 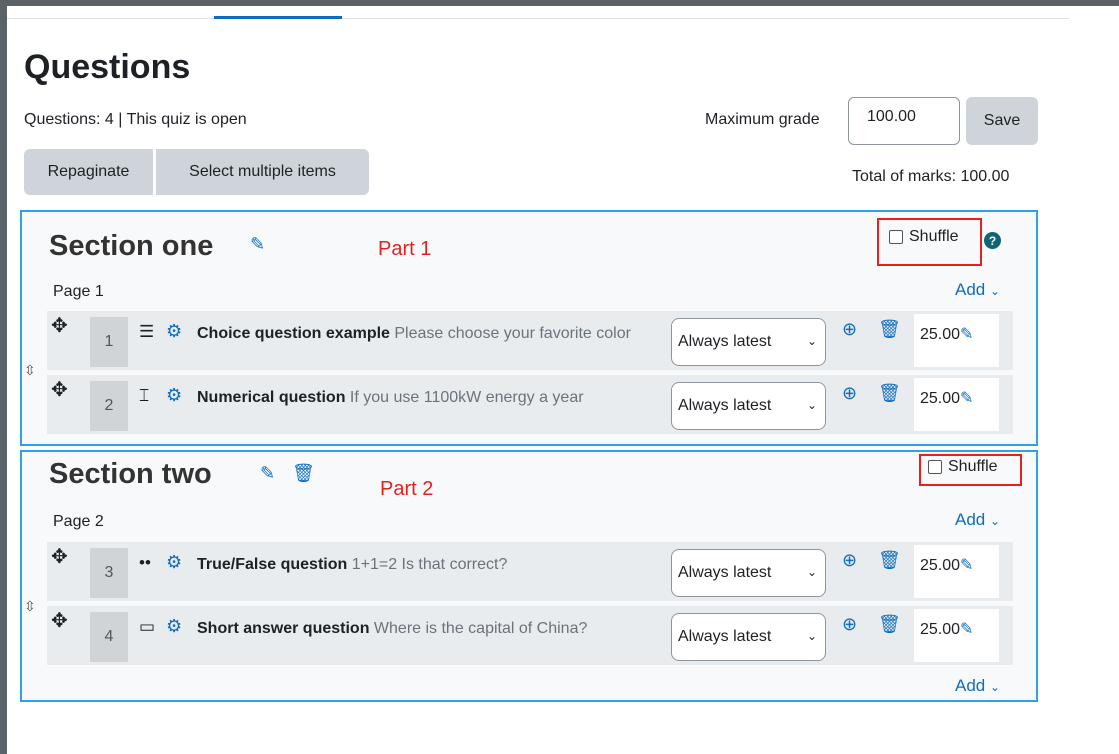 I want to click on page-label: Page 1, so click(x=78, y=291).